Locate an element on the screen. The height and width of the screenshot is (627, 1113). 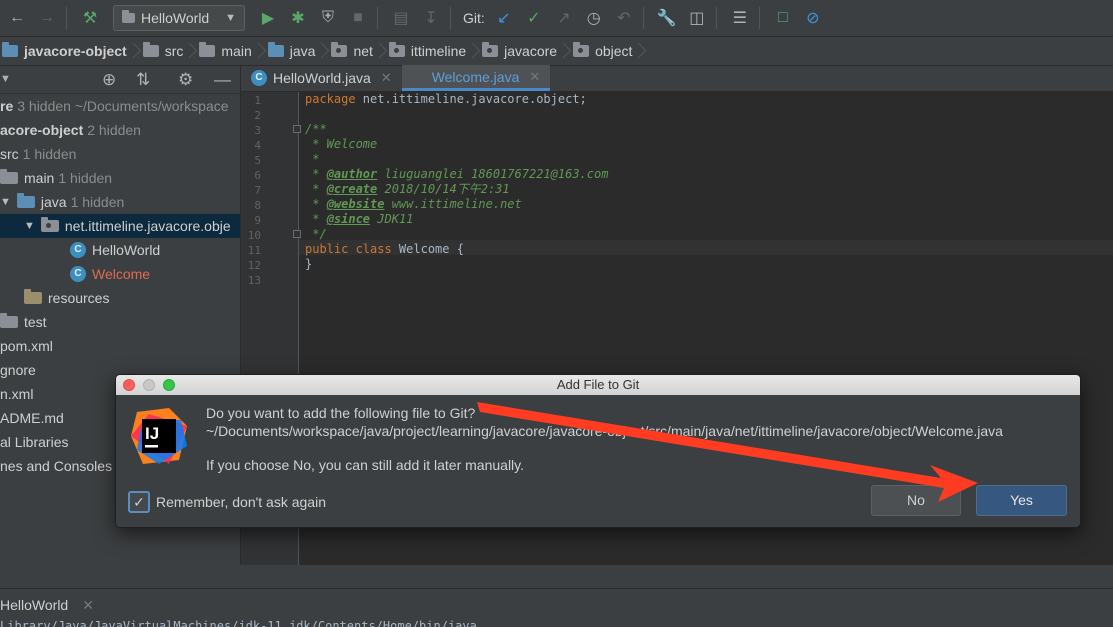
line-number: 9 is located at coordinates (257, 220).